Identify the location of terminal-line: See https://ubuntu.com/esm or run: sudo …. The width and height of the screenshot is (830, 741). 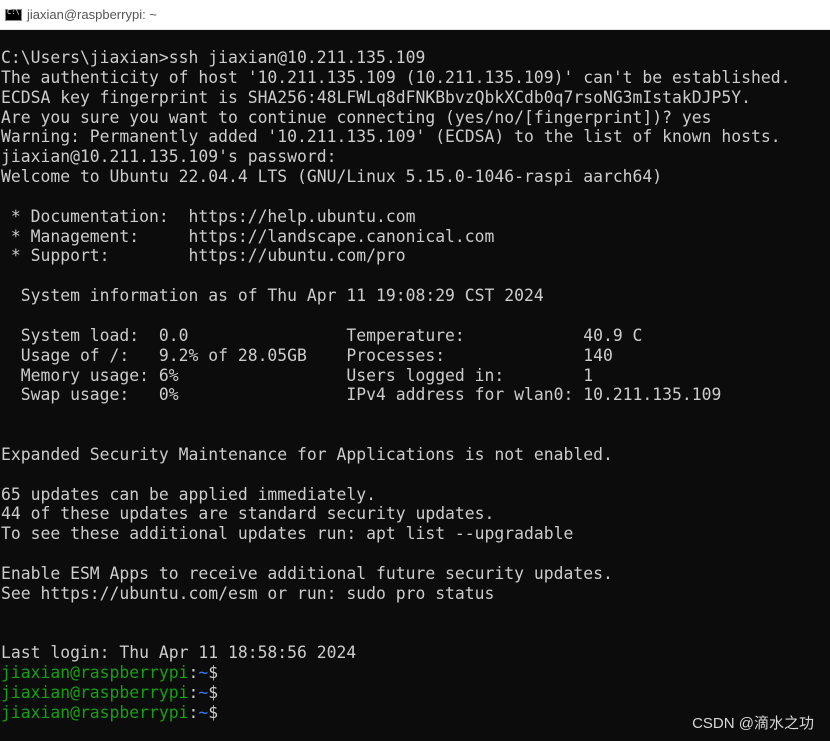
(248, 593).